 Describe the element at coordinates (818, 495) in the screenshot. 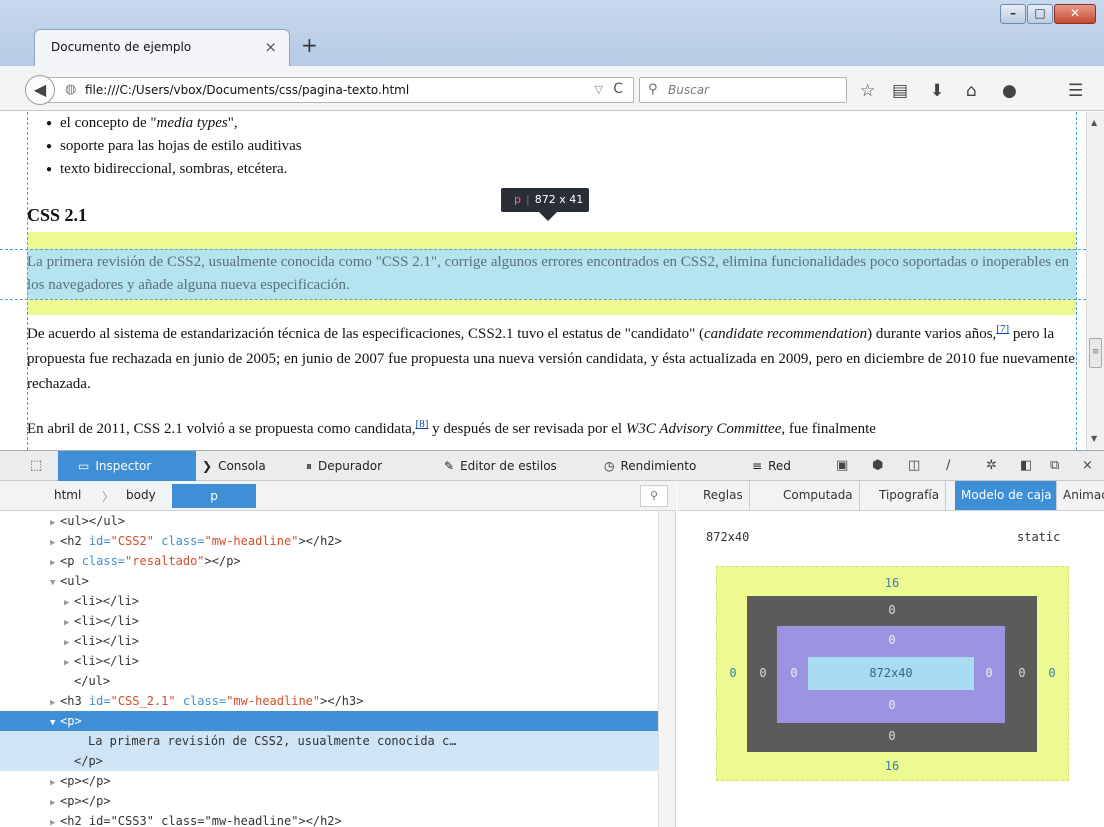

I see `tab-computed: Computada` at that location.